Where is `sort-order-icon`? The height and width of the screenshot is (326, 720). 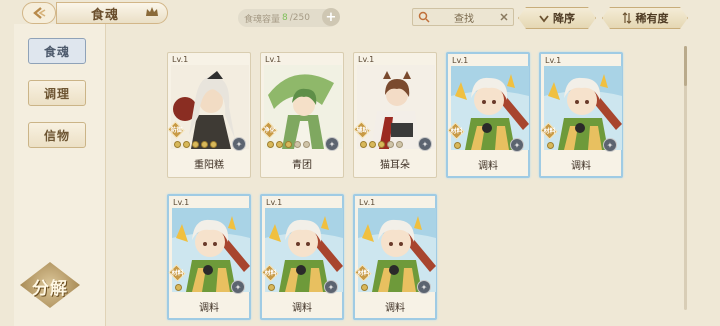
sort-order-icon is located at coordinates (544, 18).